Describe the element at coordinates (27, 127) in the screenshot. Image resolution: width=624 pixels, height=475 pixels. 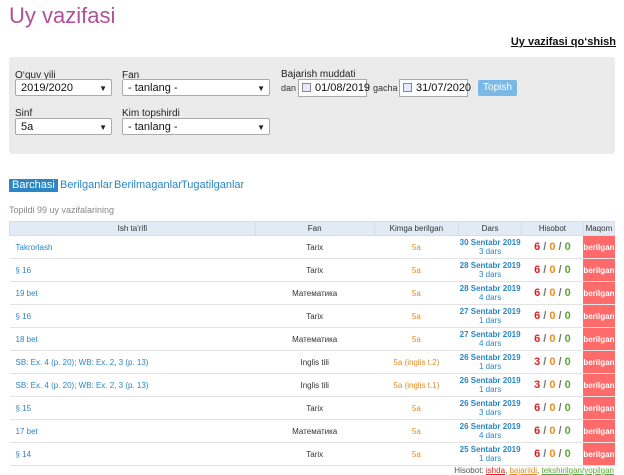
I see `class-select-value: 5a` at that location.